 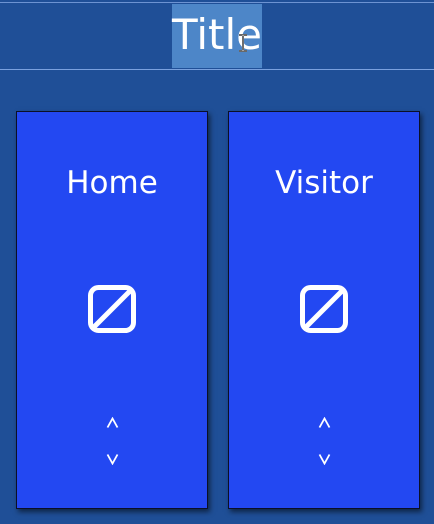 I want to click on visitor-increment-button, so click(x=324, y=423).